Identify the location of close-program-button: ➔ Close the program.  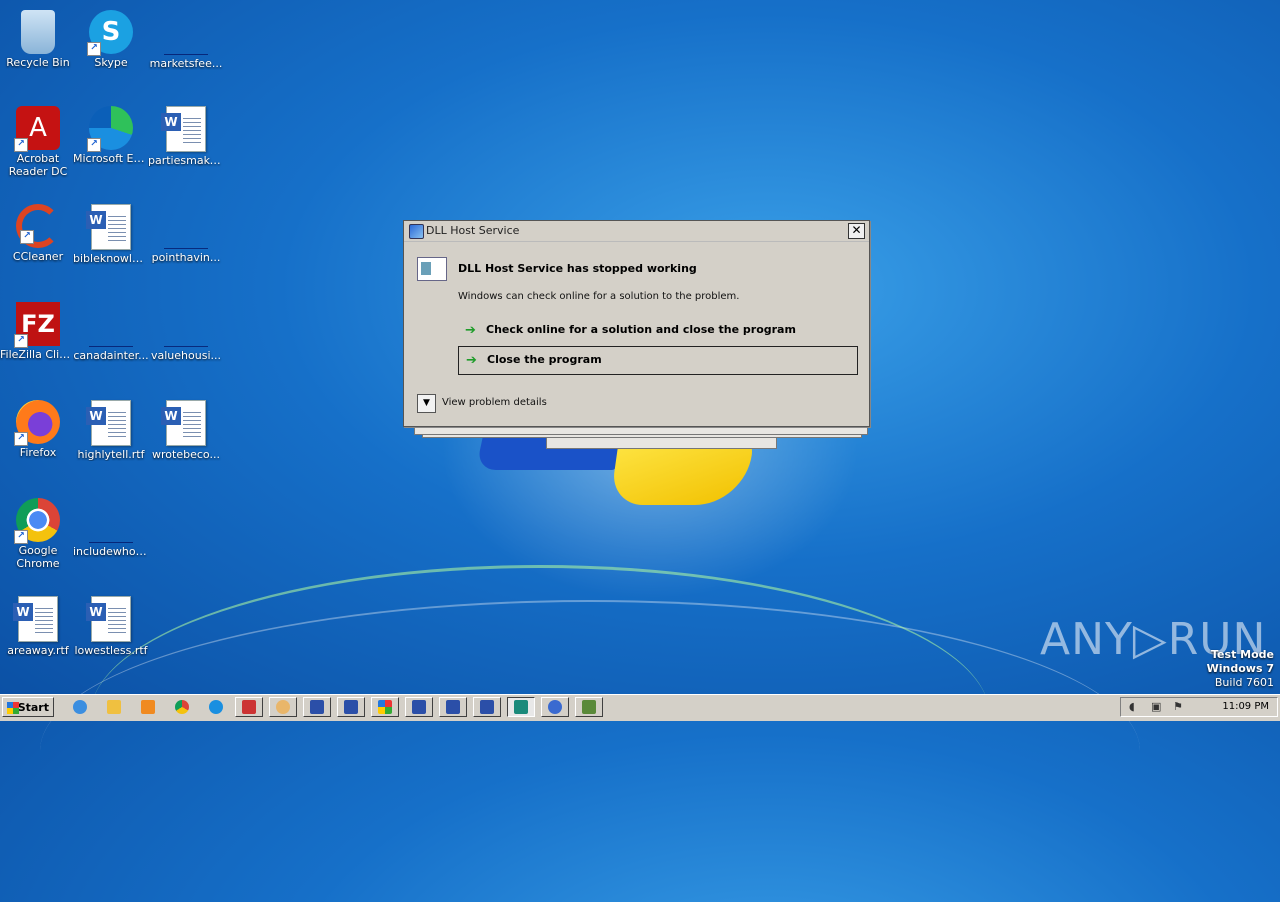
(658, 360).